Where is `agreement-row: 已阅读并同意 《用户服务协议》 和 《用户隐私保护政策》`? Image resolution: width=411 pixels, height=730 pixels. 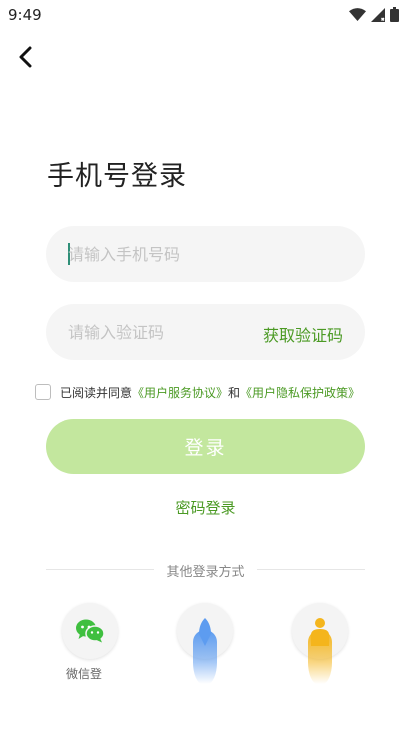
agreement-row: 已阅读并同意 《用户服务协议》 和 《用户隐私保护政策》 is located at coordinates (215, 392).